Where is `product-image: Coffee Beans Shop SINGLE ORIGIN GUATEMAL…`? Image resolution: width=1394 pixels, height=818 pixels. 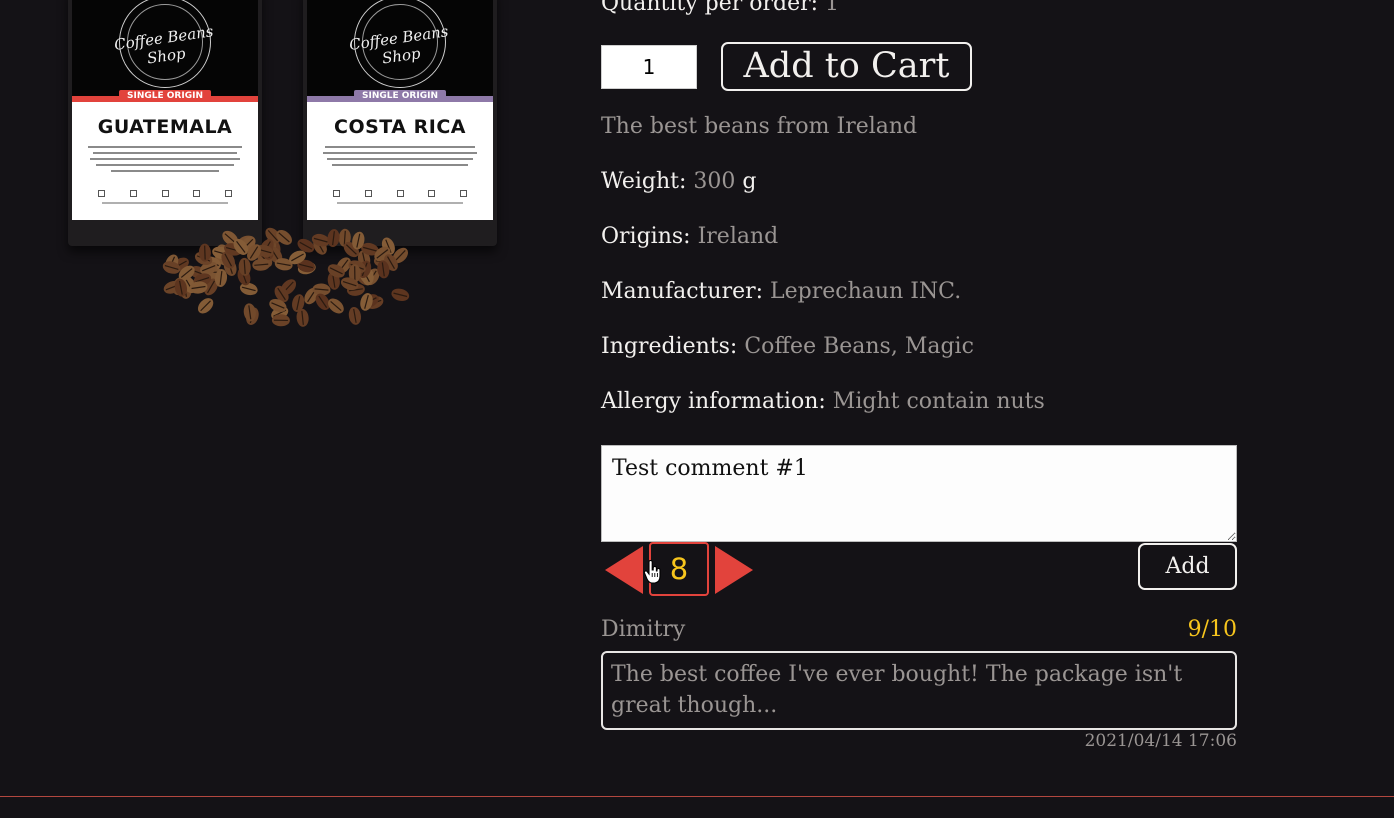
product-image: Coffee Beans Shop SINGLE ORIGIN GUATEMAL… is located at coordinates (290, 165).